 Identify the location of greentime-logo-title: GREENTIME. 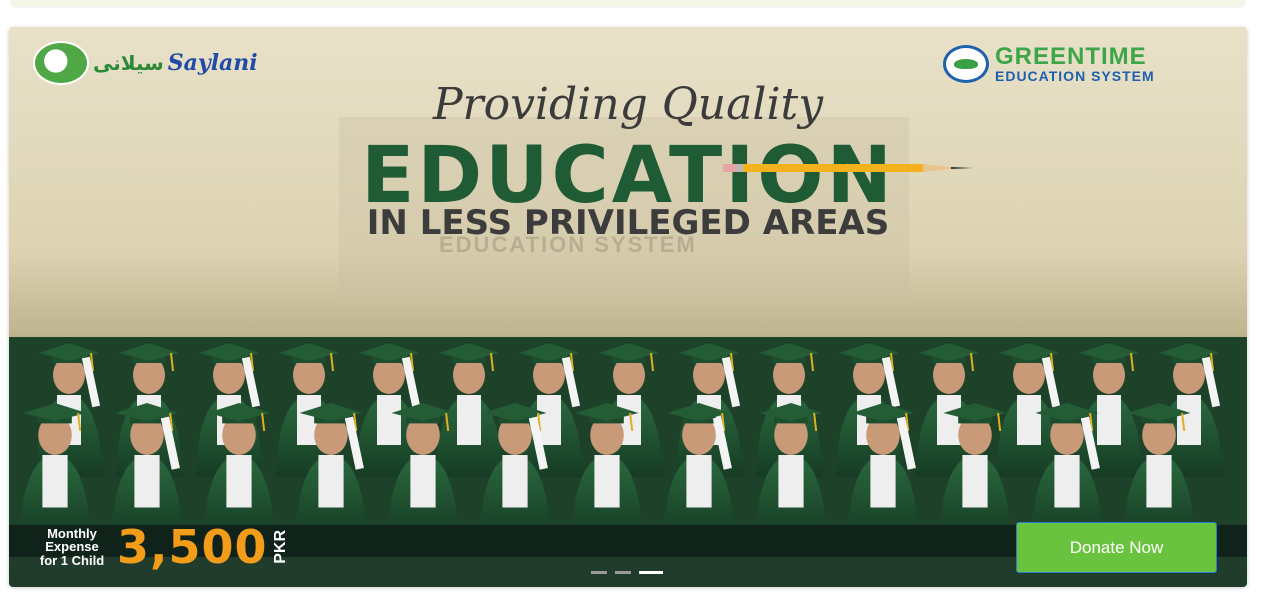
(1071, 56).